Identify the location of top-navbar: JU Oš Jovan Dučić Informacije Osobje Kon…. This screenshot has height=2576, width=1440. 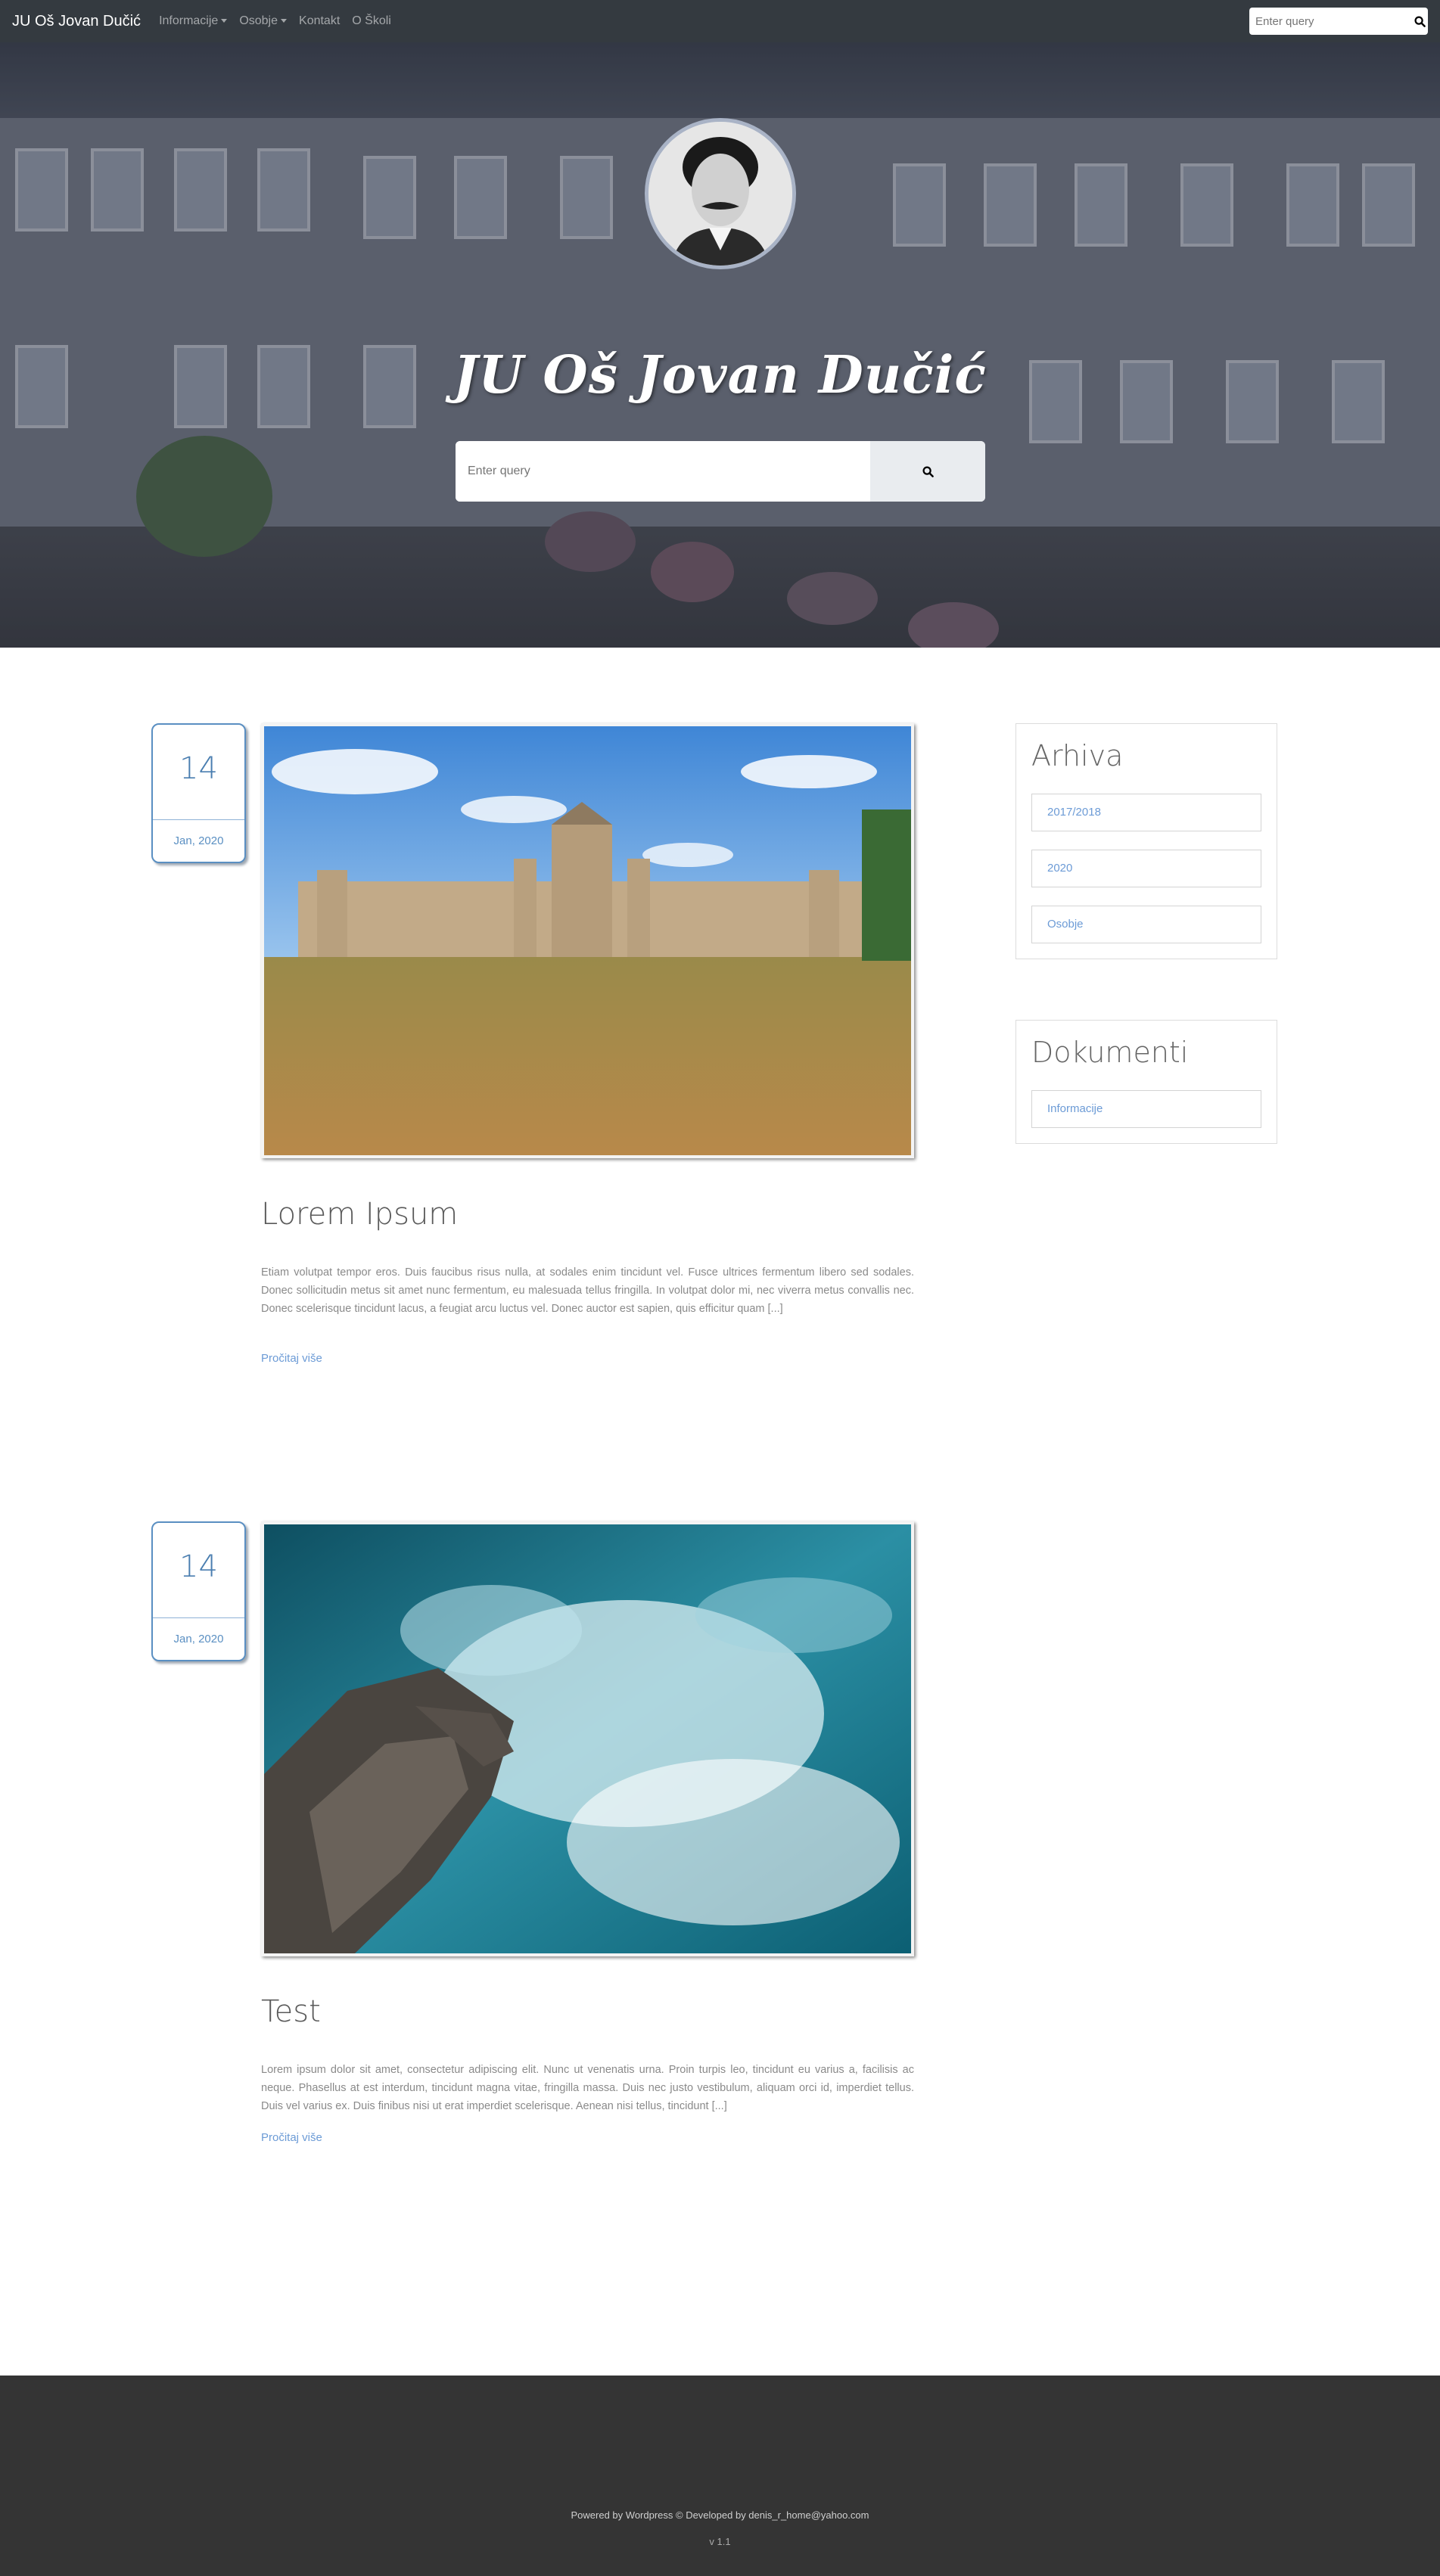
(720, 21).